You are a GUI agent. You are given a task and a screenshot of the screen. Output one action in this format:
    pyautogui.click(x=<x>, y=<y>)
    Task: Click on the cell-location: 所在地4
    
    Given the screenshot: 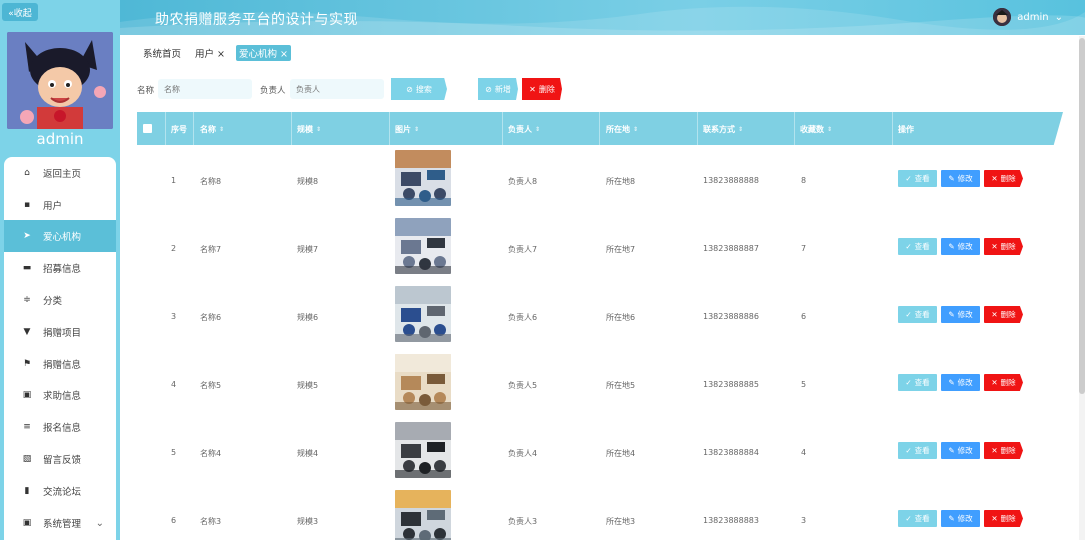 What is the action you would take?
    pyautogui.click(x=621, y=453)
    